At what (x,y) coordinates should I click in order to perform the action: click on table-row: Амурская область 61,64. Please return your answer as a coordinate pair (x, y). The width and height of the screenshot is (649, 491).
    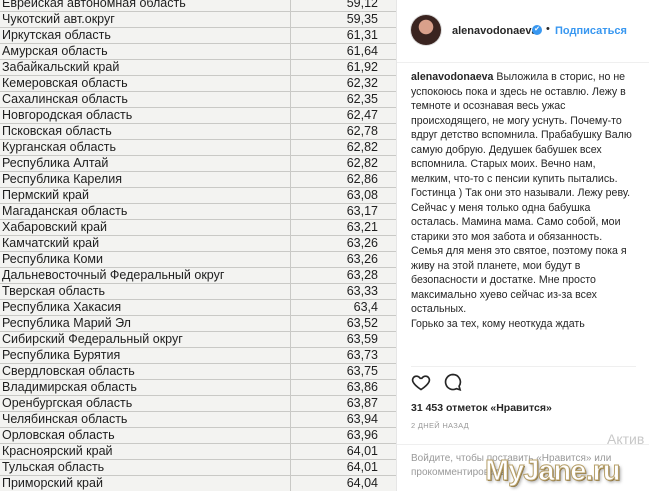
    Looking at the image, I should click on (198, 51).